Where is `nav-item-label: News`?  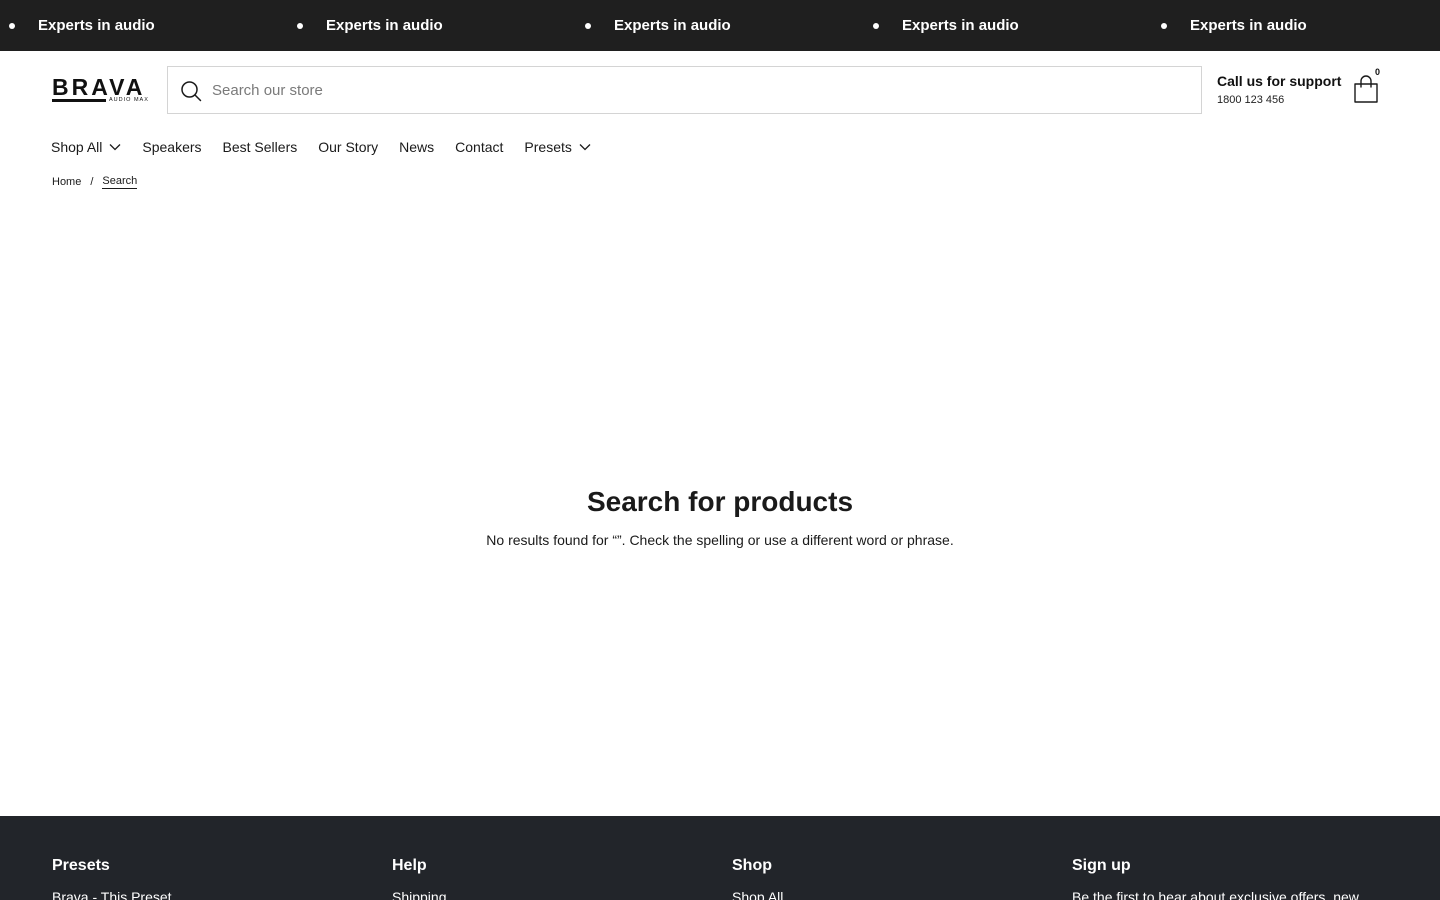 nav-item-label: News is located at coordinates (417, 147).